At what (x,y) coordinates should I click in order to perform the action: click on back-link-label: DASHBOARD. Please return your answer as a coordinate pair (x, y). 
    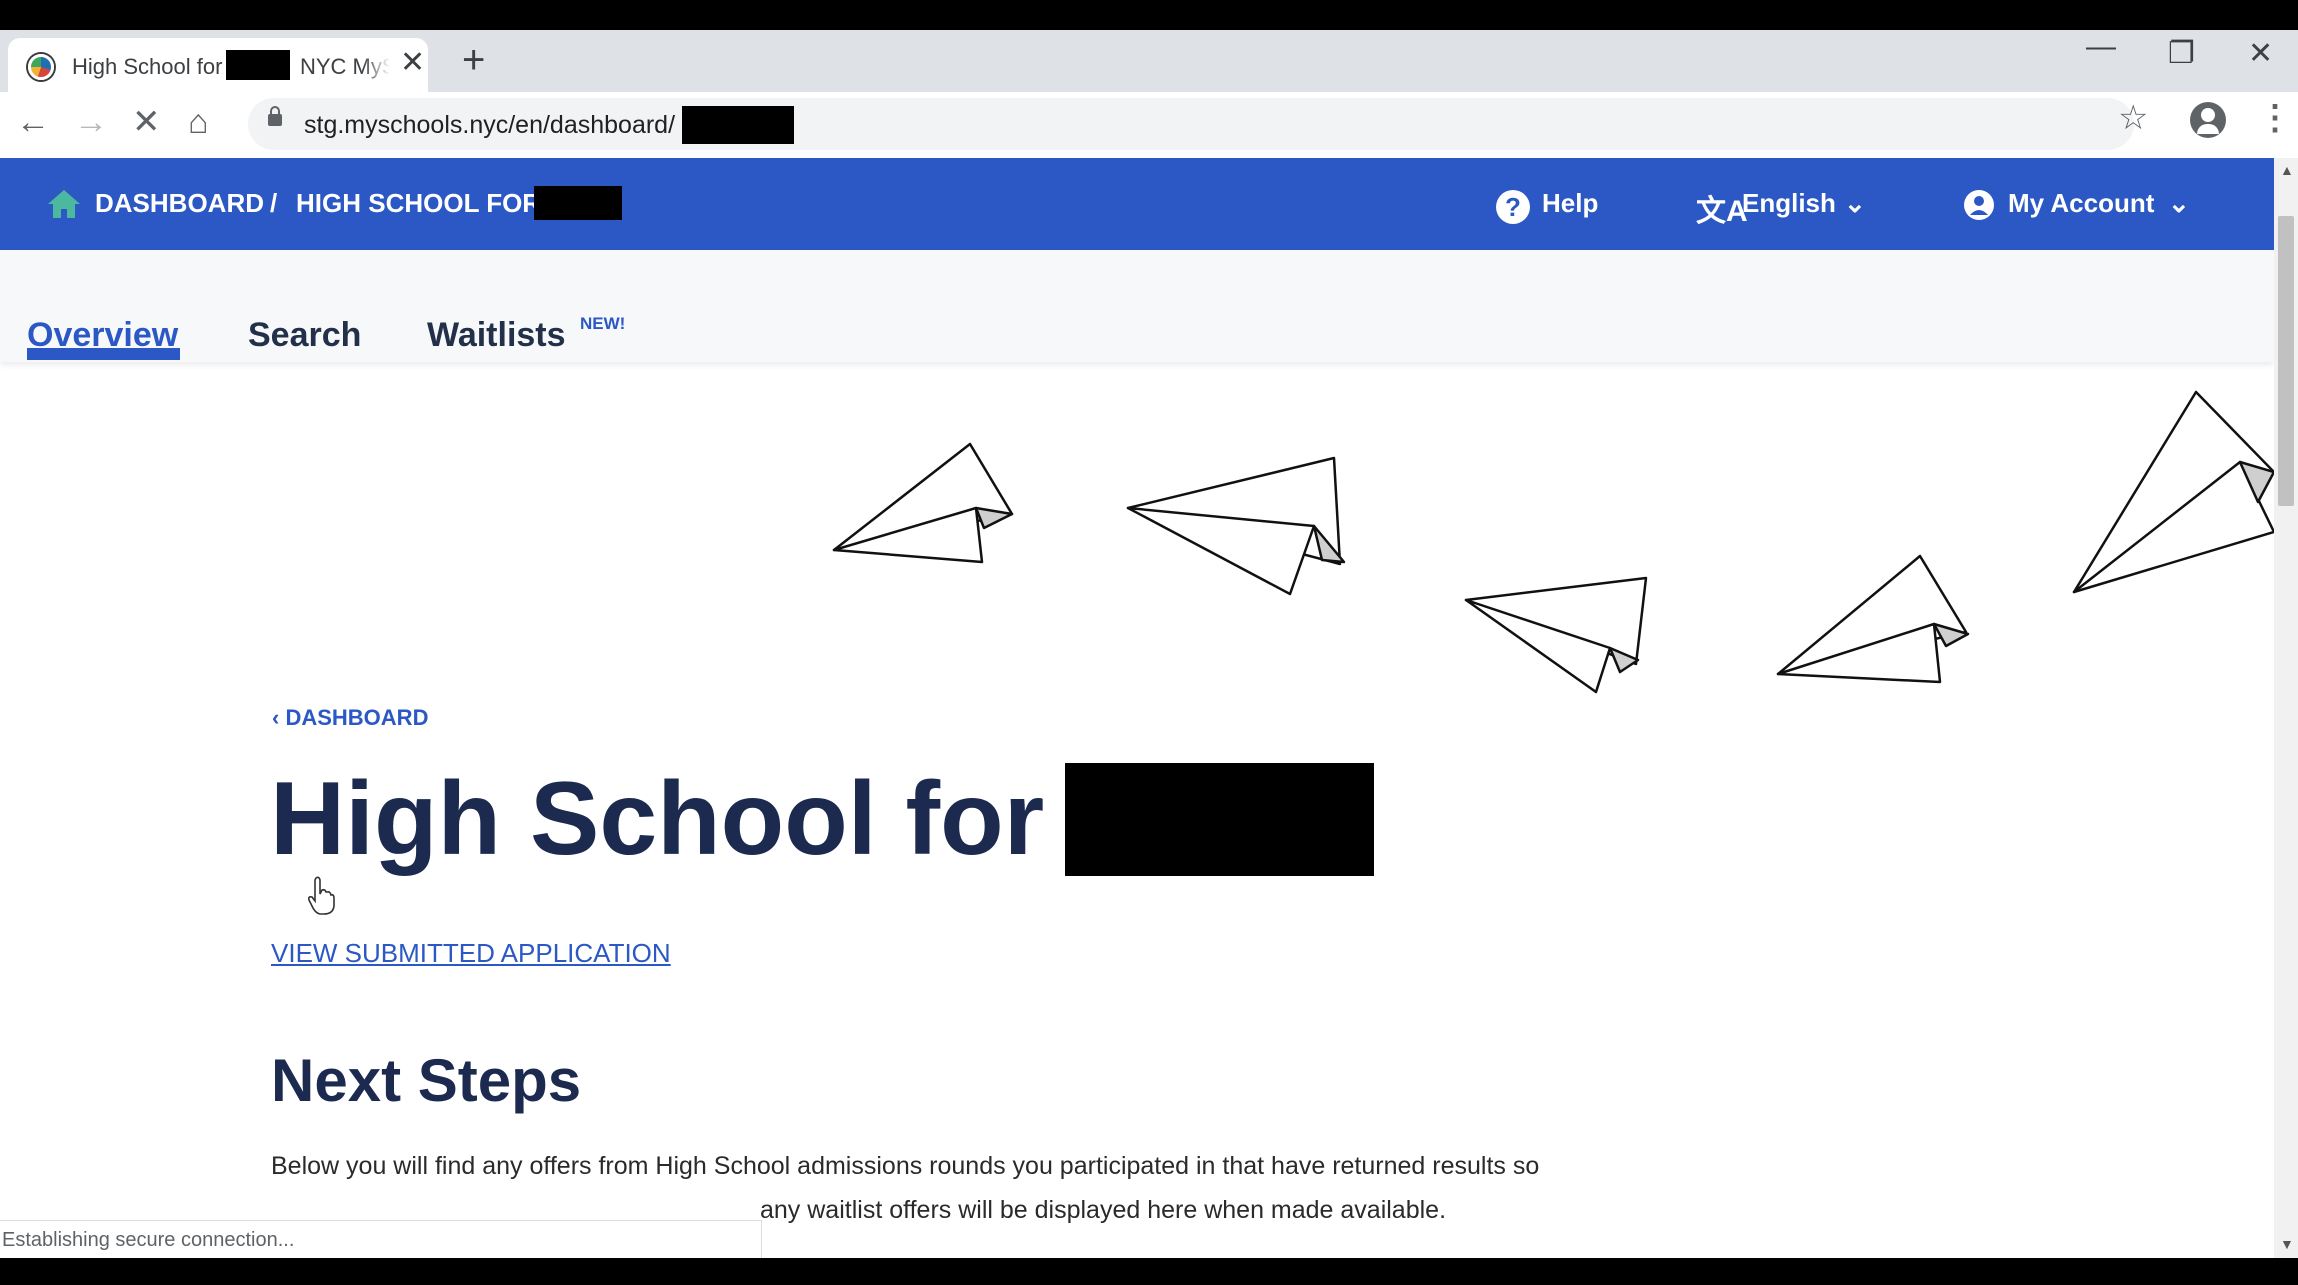
    Looking at the image, I should click on (357, 717).